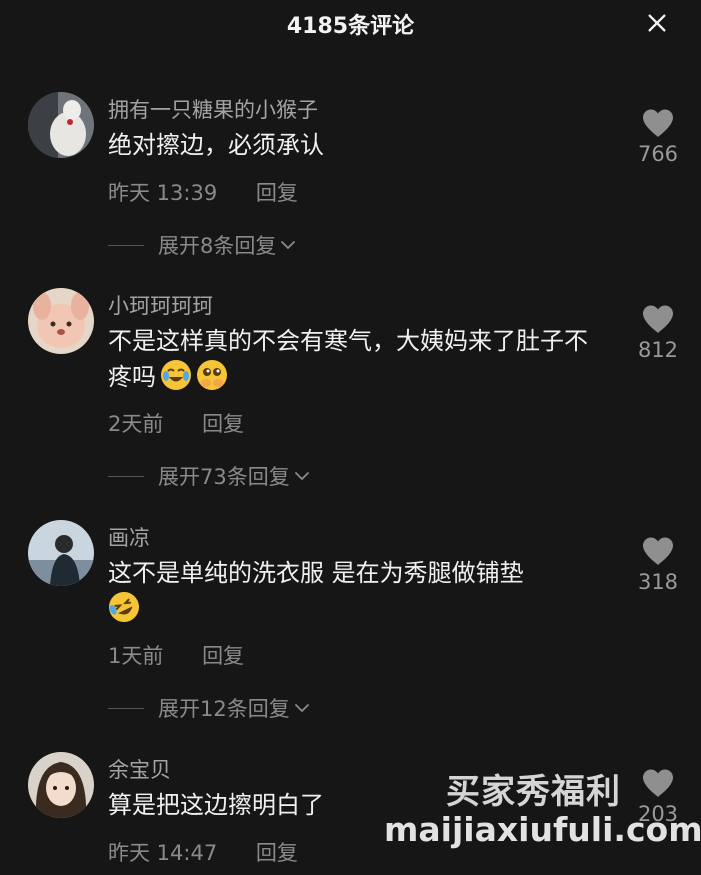 This screenshot has height=875, width=701. Describe the element at coordinates (658, 350) in the screenshot. I see `like-count: 812` at that location.